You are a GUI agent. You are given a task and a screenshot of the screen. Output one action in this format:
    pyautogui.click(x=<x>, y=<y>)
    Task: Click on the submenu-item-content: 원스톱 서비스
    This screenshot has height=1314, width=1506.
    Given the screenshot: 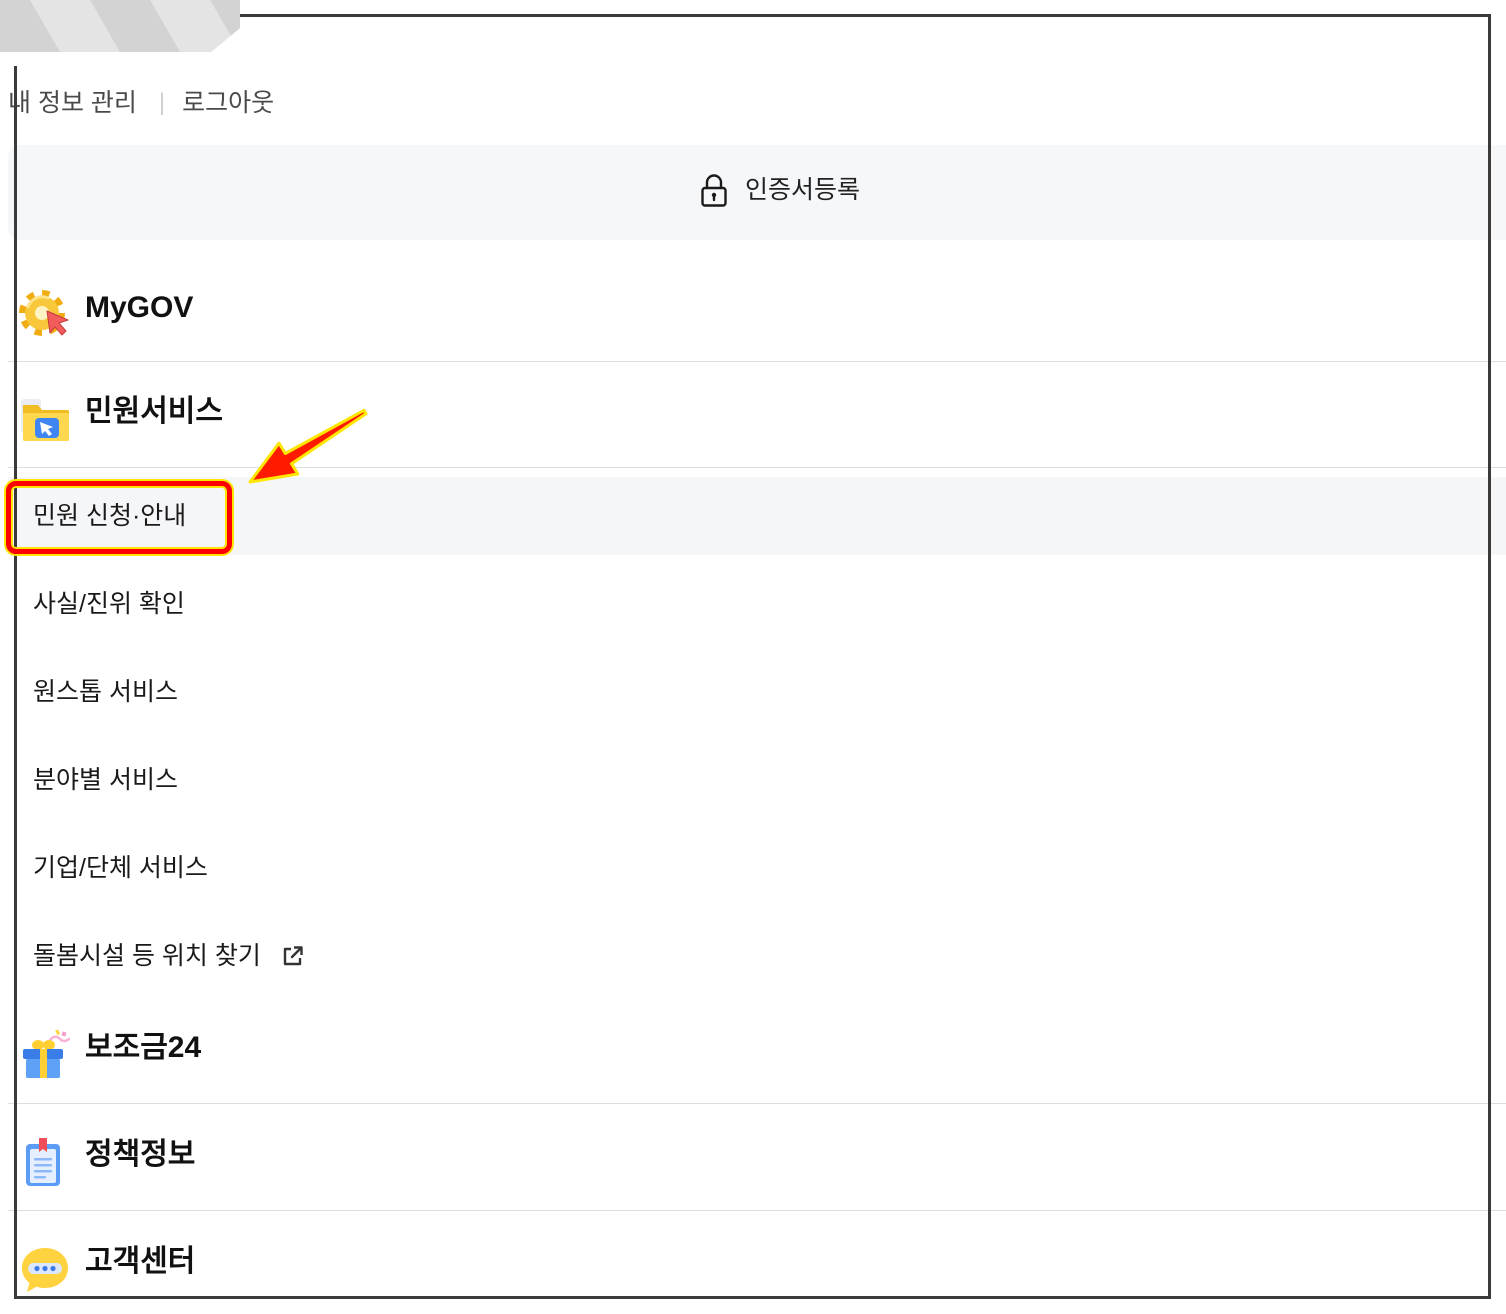 What is the action you would take?
    pyautogui.click(x=105, y=692)
    